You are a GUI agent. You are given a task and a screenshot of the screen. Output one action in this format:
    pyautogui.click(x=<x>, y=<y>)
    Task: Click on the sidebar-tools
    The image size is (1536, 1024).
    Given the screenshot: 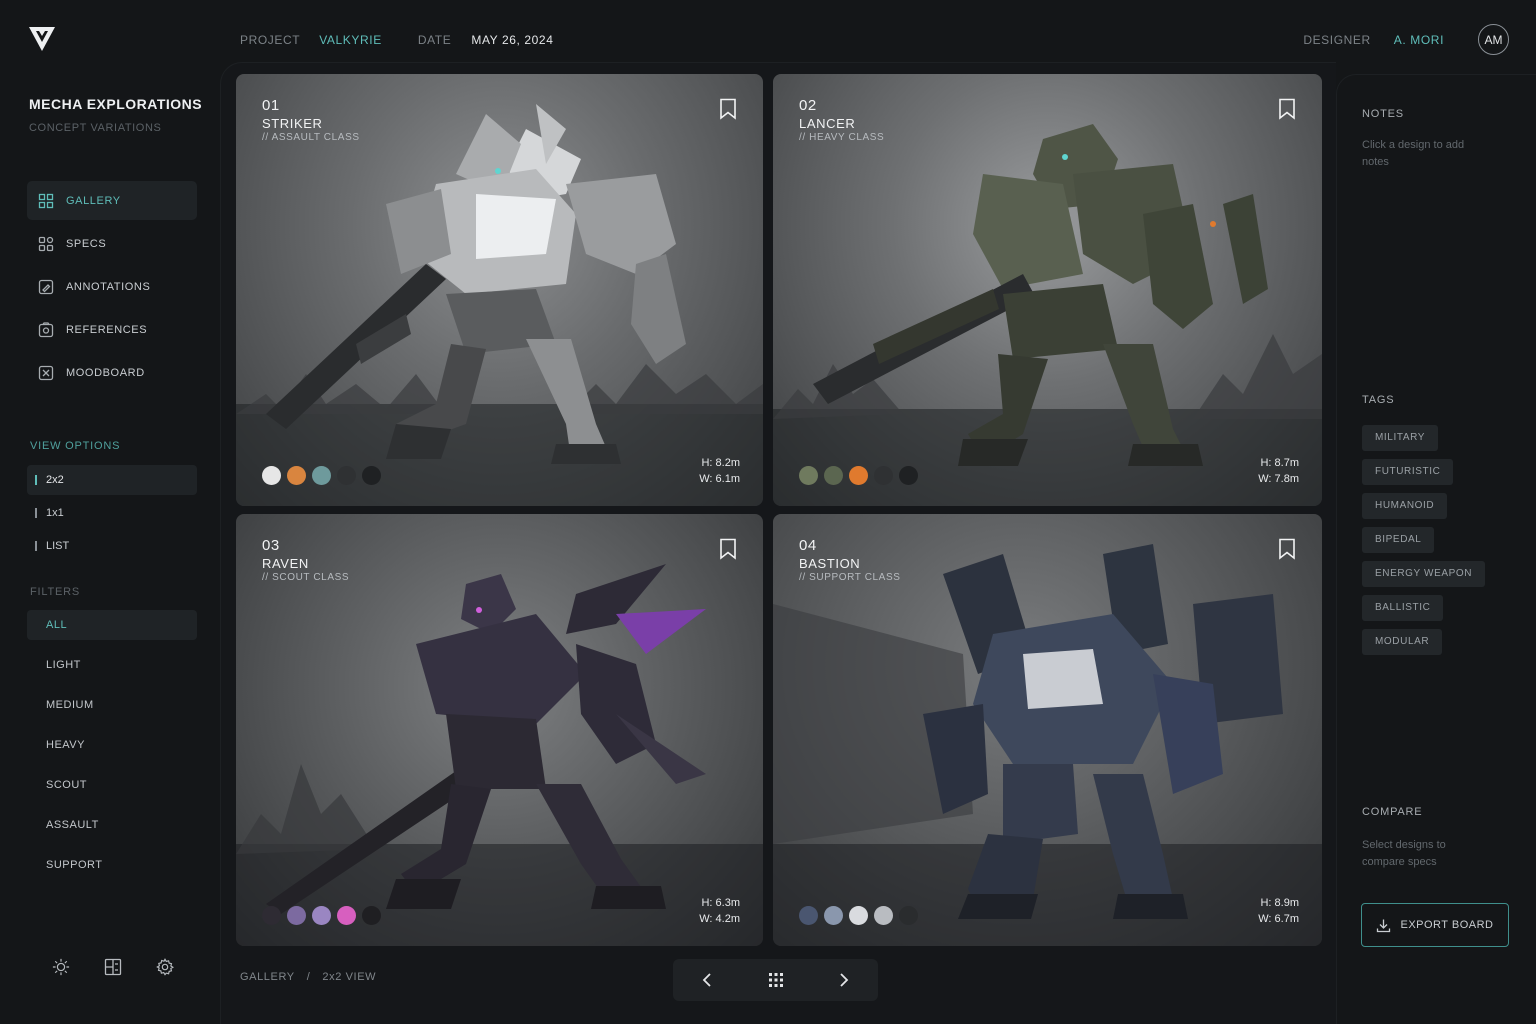 What is the action you would take?
    pyautogui.click(x=113, y=967)
    